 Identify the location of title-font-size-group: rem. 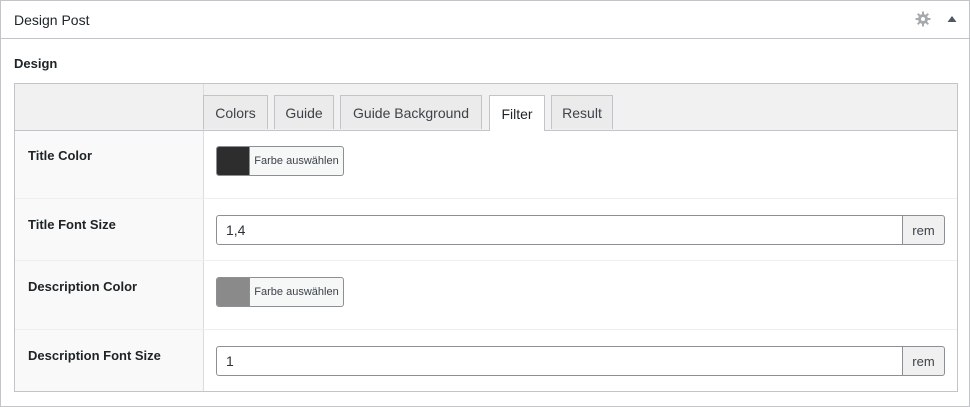
(580, 230).